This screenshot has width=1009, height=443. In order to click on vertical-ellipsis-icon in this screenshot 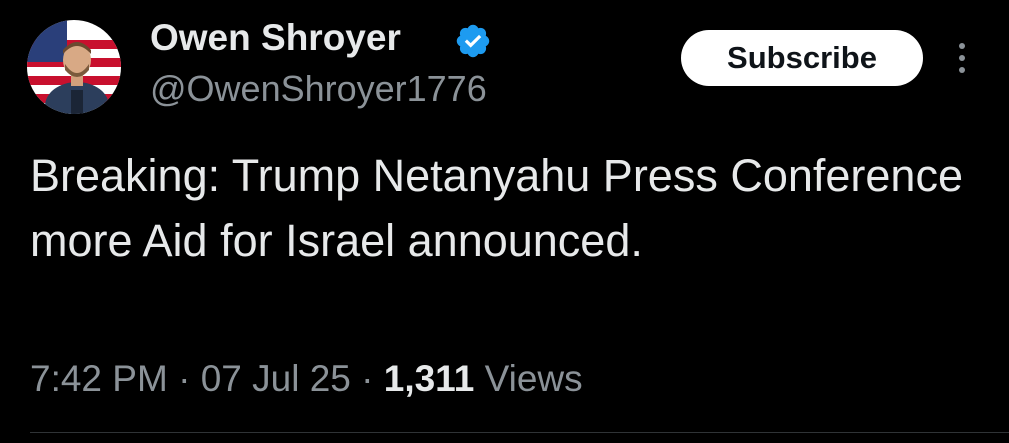, I will do `click(962, 58)`.